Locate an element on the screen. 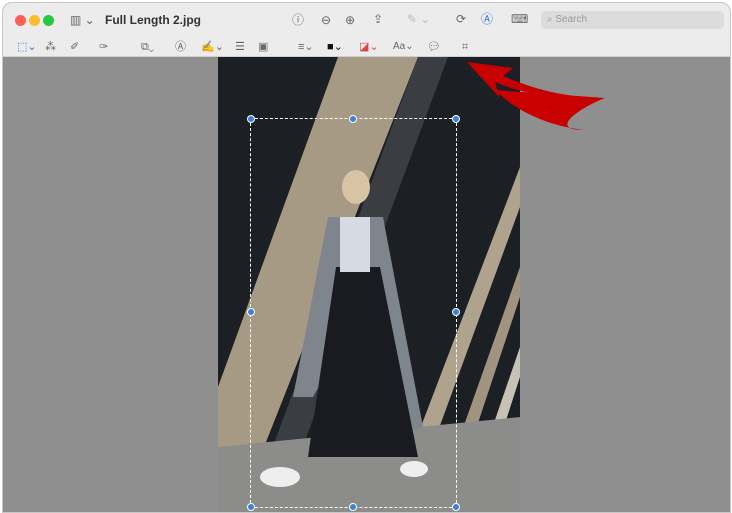  adjust-color-icon: ☰ is located at coordinates (240, 47).